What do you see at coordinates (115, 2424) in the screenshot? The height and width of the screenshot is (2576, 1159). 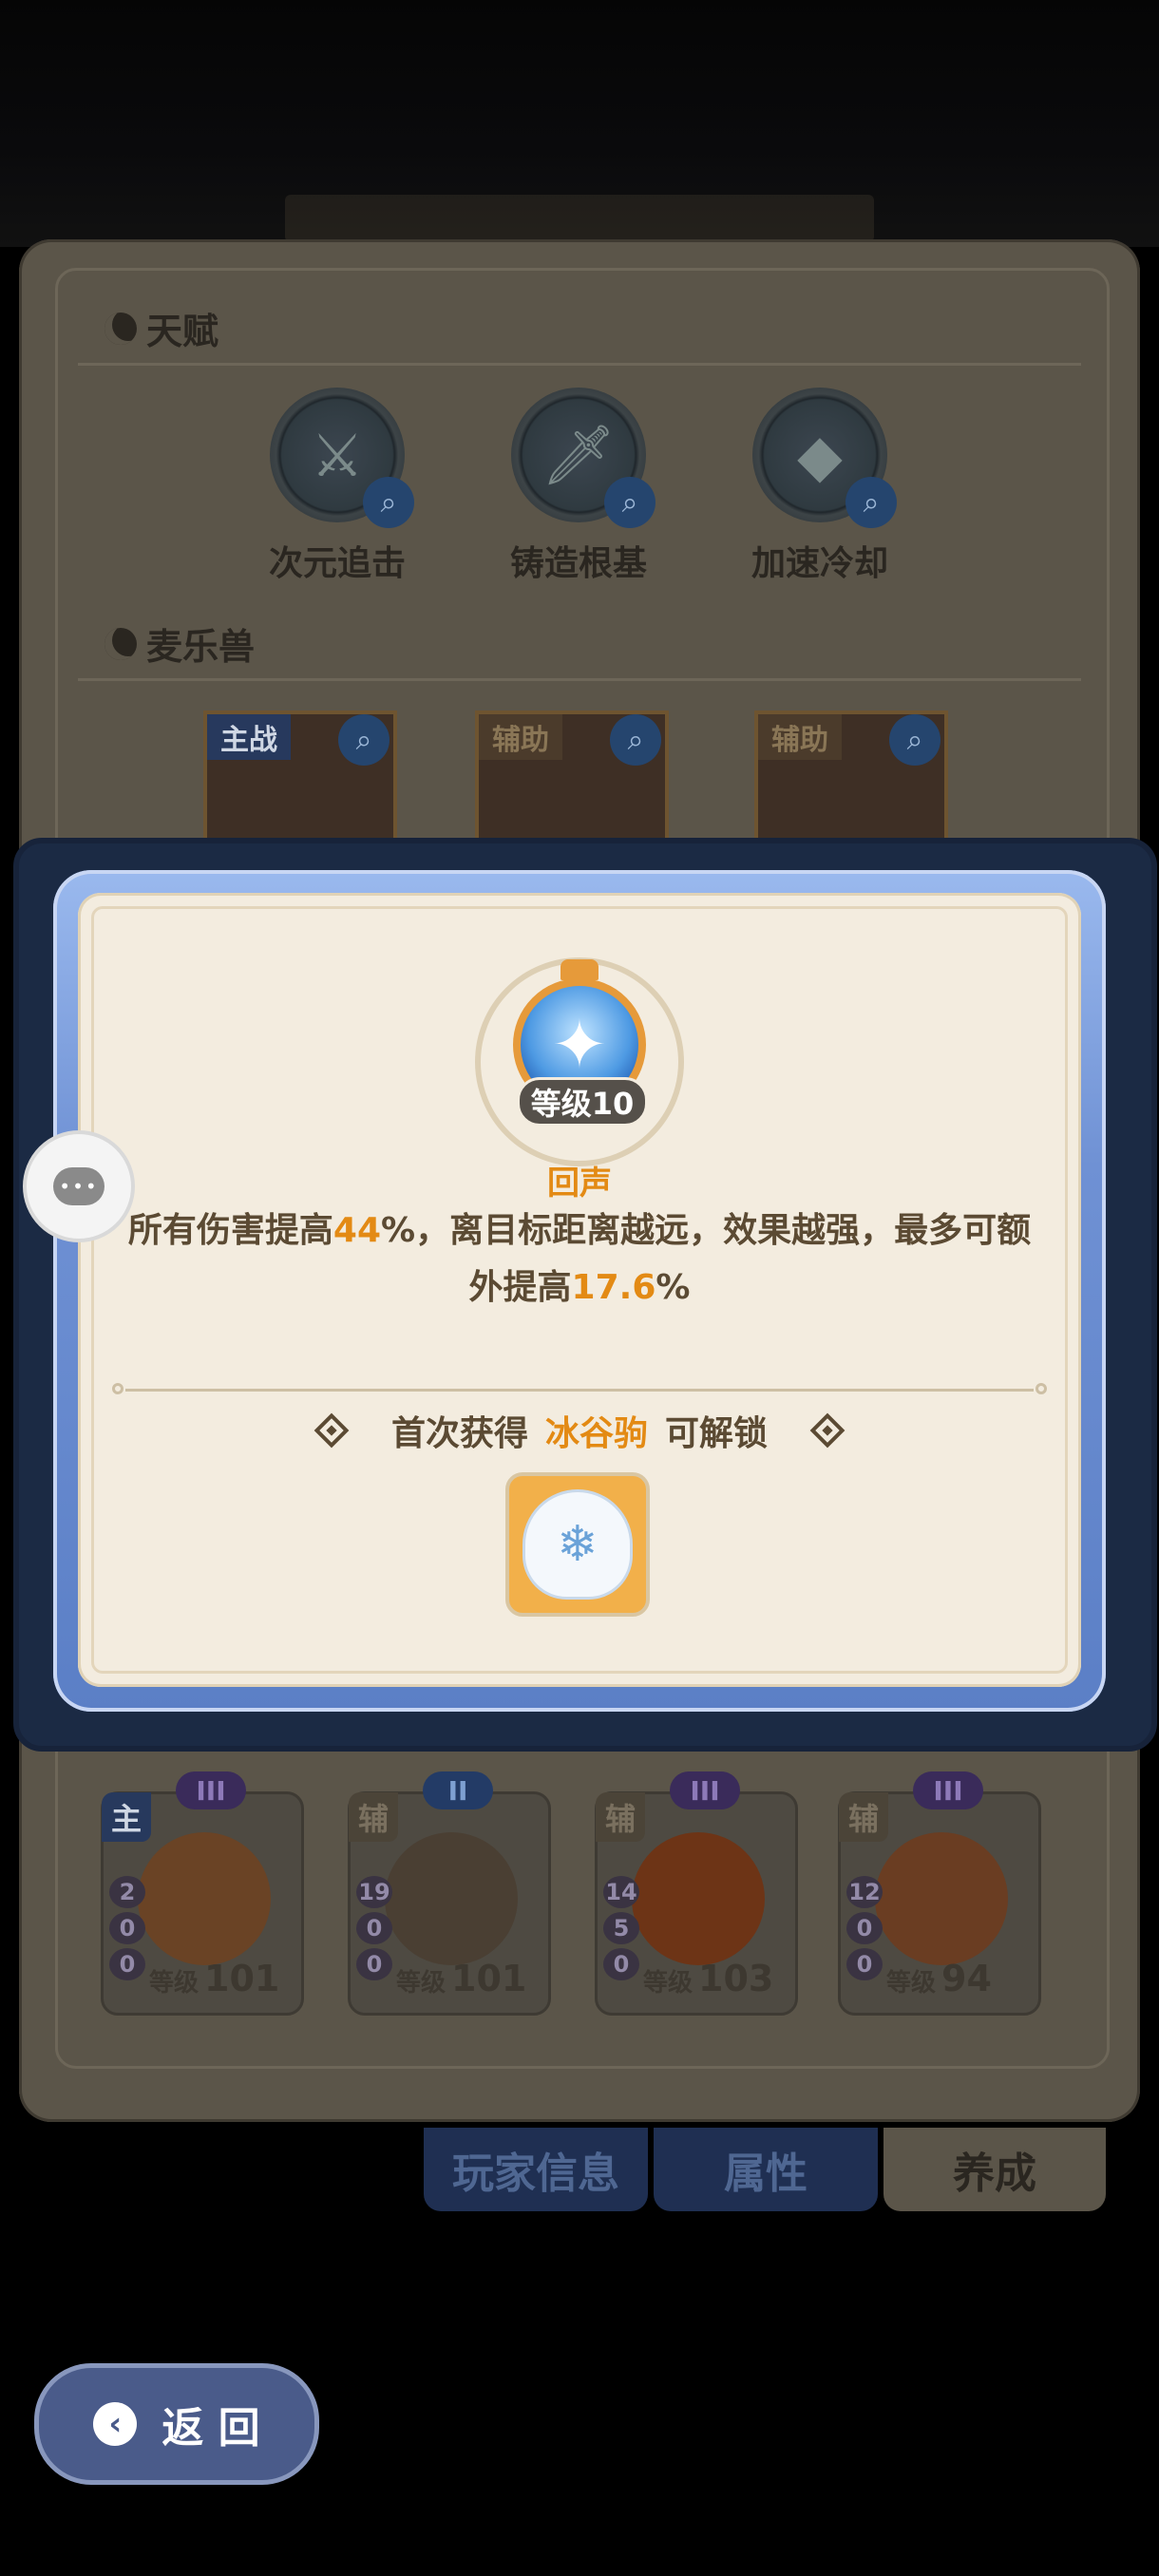 I see `back-arrow-icon: ‹` at bounding box center [115, 2424].